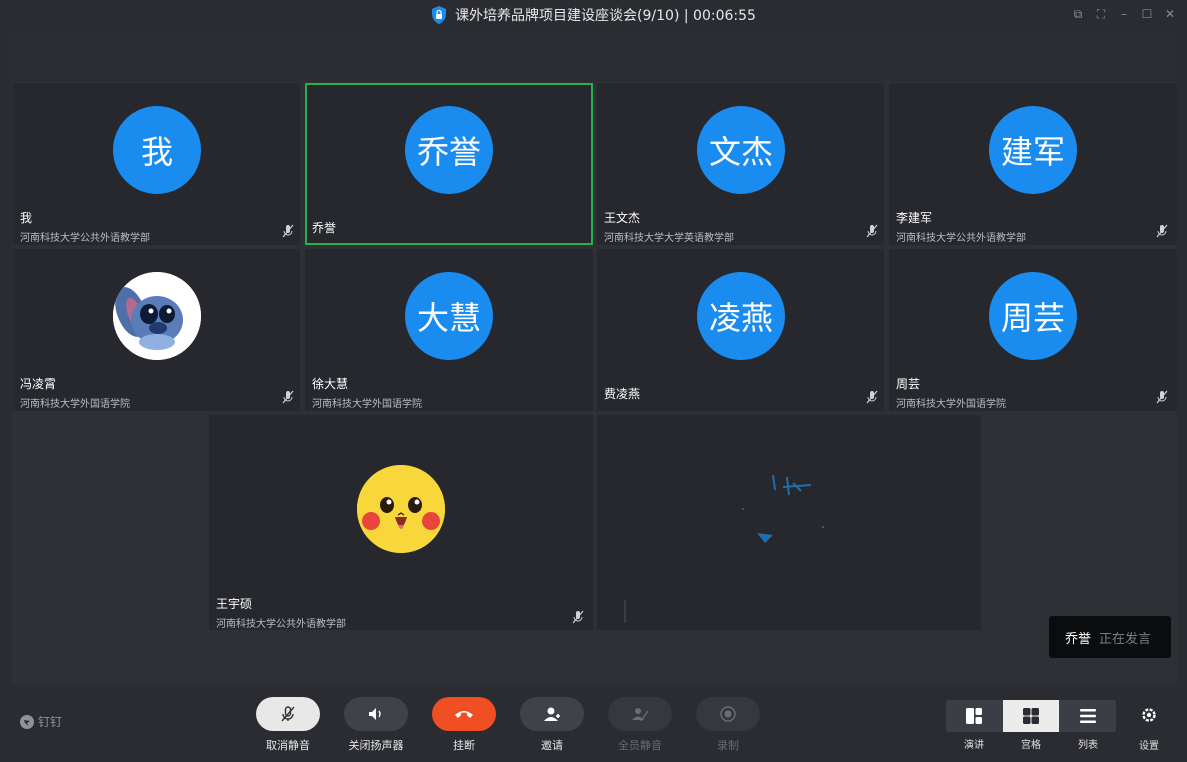 This screenshot has width=1187, height=762. What do you see at coordinates (640, 725) in the screenshot?
I see `mute-all-button: 全员静音` at bounding box center [640, 725].